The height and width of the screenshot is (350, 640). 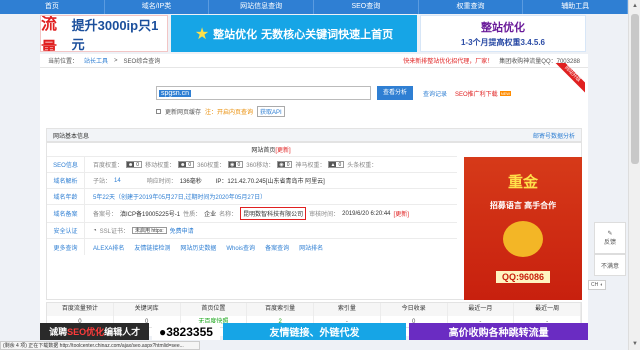 I want to click on scrollbar: ▲ ▼, so click(x=634, y=175).